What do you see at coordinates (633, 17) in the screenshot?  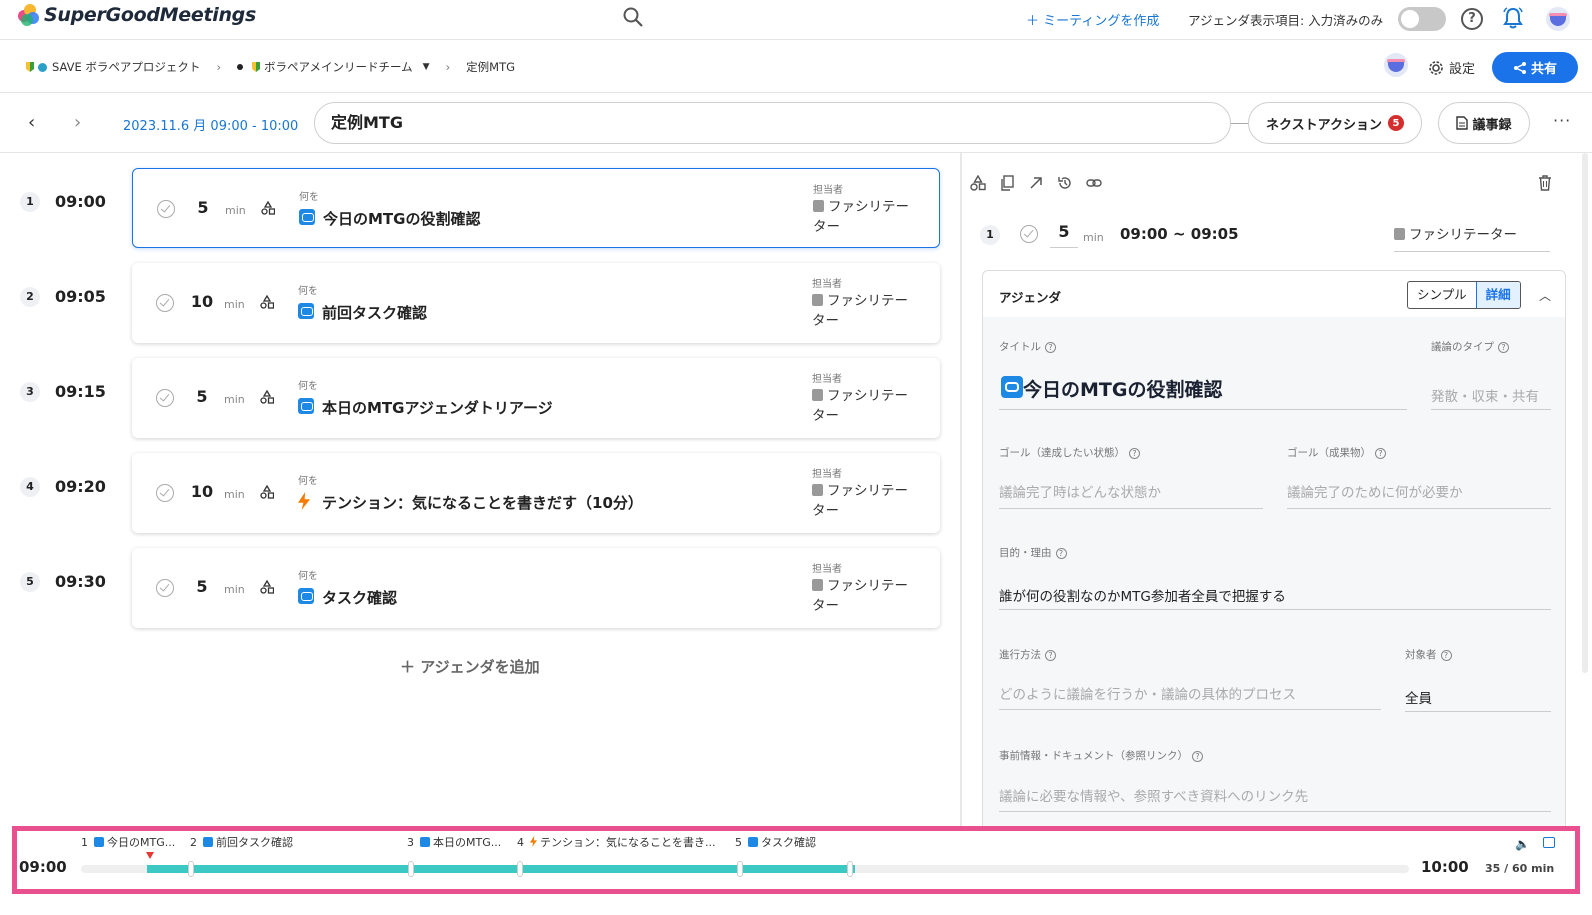 I see `search-icon` at bounding box center [633, 17].